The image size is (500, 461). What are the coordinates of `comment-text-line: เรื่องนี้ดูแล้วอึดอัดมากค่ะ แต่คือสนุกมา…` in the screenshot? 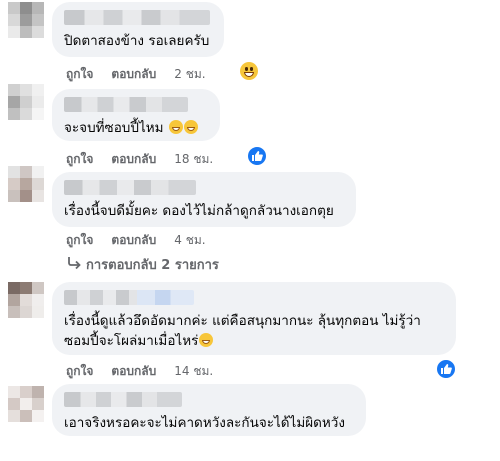 It's located at (242, 321).